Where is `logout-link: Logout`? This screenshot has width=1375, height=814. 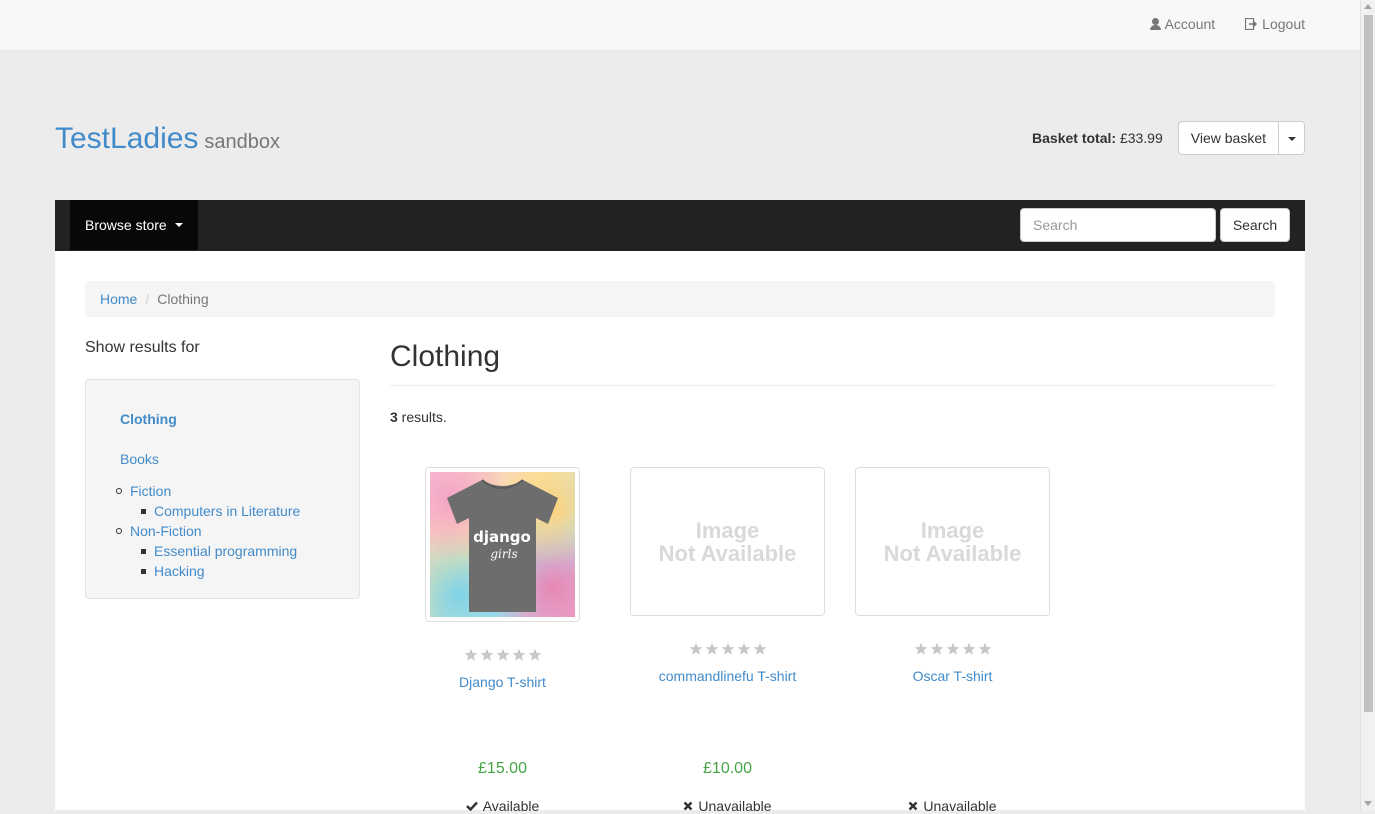
logout-link: Logout is located at coordinates (1275, 24).